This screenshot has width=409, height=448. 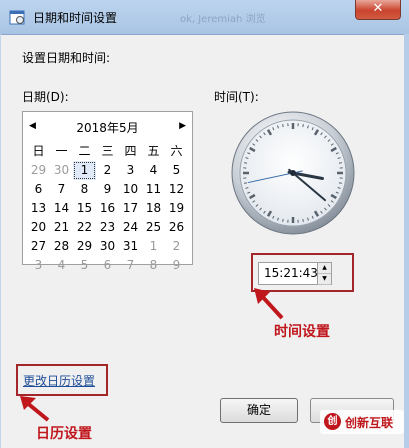 I want to click on time-annotation: 时间设置, so click(x=302, y=332).